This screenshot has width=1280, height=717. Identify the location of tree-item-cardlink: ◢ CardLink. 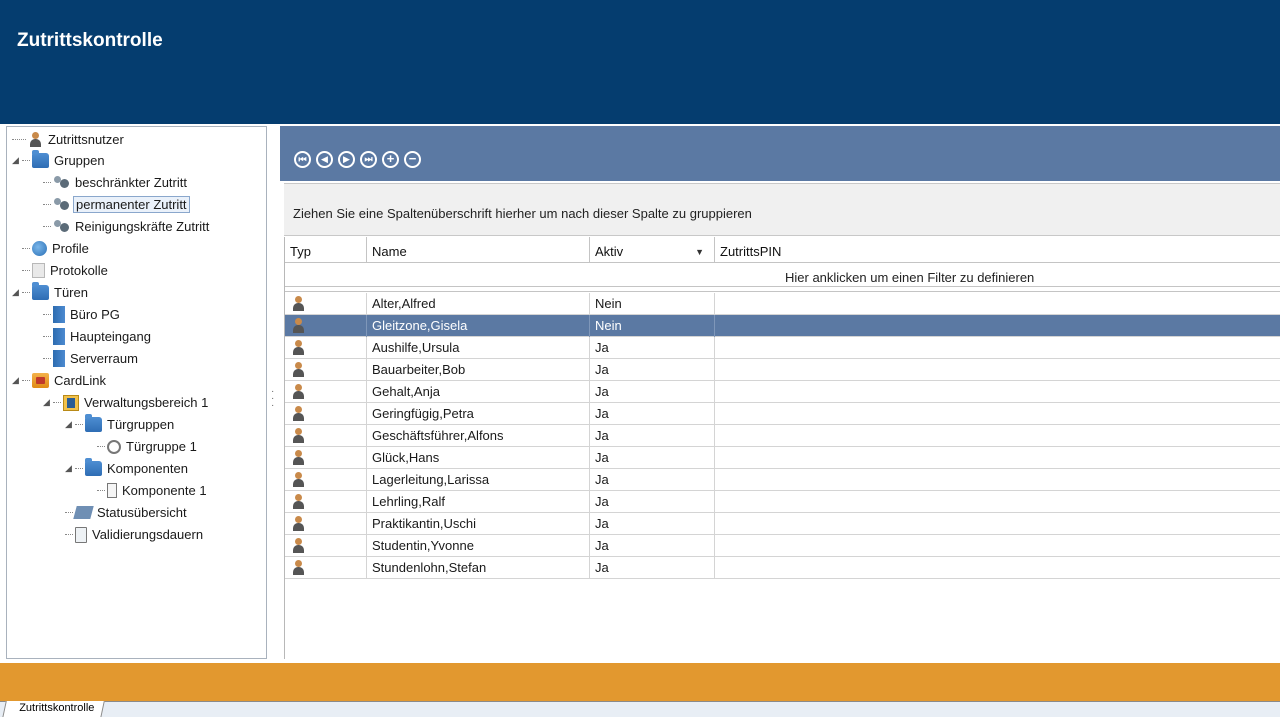
(60, 380).